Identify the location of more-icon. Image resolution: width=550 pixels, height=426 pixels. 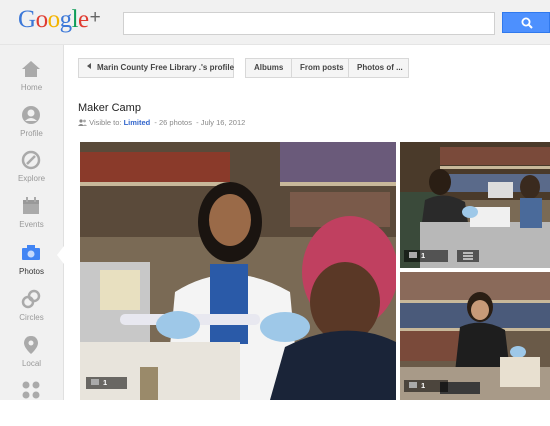
(31, 390).